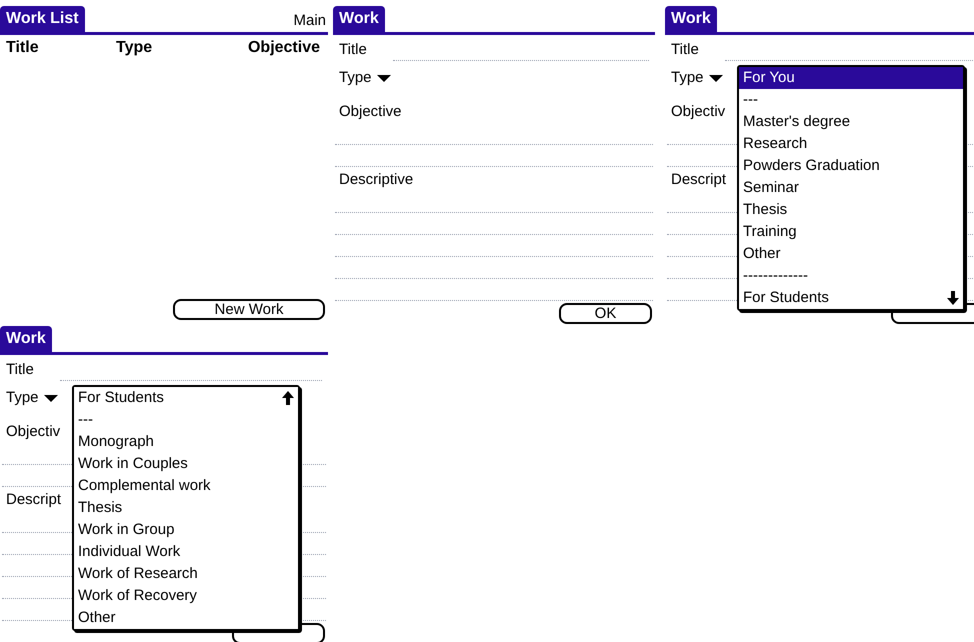  Describe the element at coordinates (23, 48) in the screenshot. I see `column-header: Title` at that location.